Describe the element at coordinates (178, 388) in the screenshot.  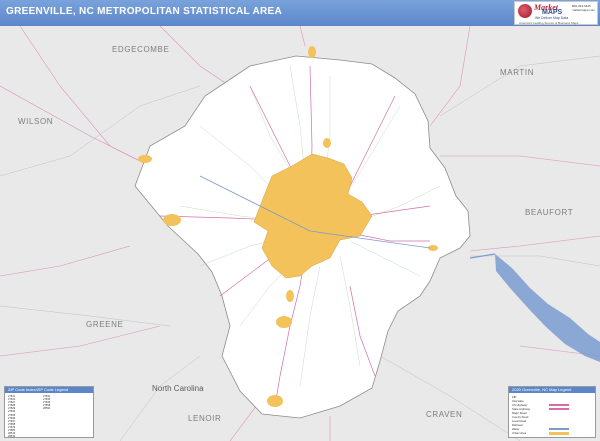
I see `state-label: North Carolina` at that location.